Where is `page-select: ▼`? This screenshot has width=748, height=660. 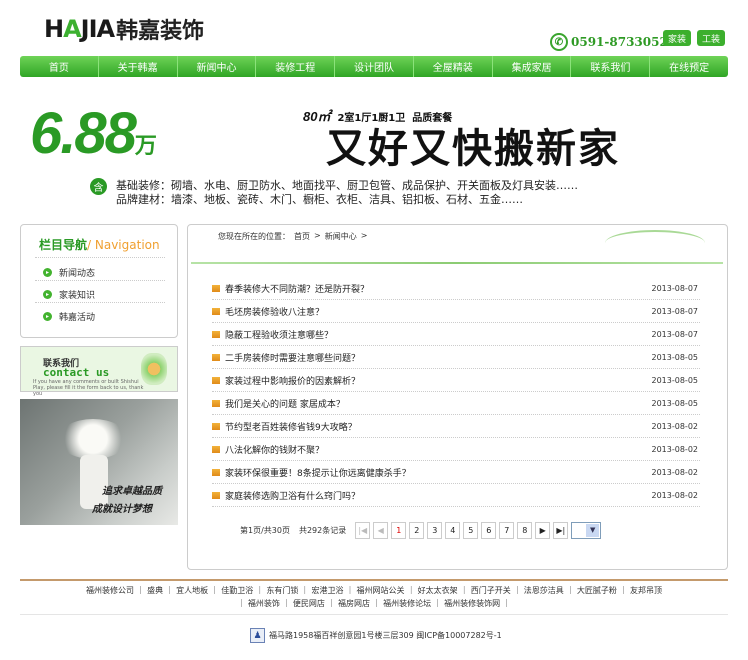
page-select: ▼ is located at coordinates (586, 530).